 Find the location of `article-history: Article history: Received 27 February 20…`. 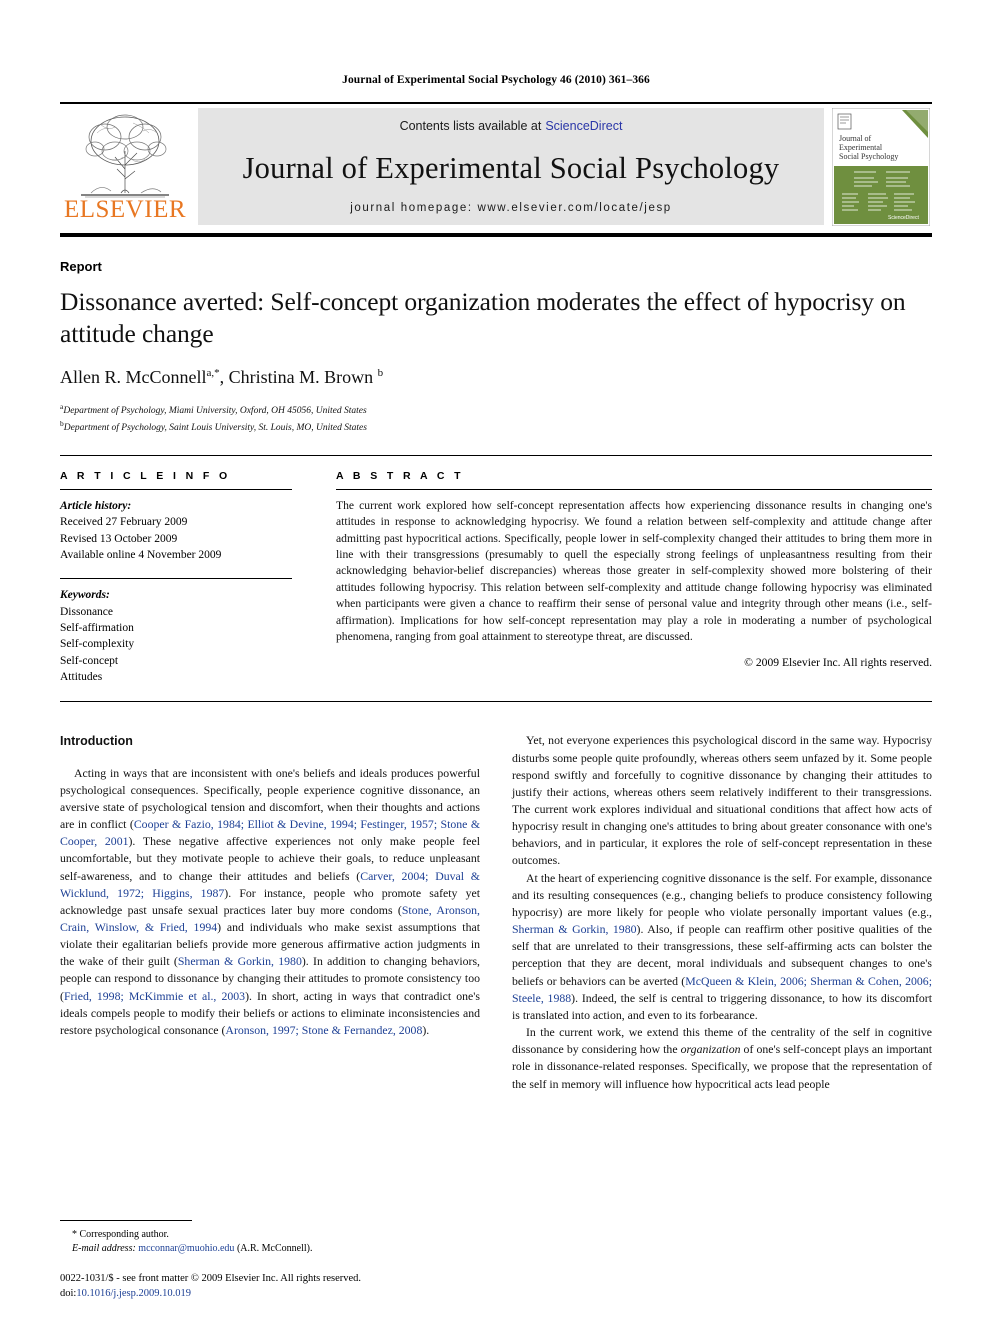

article-history: Article history: Received 27 February 20… is located at coordinates (190, 530).